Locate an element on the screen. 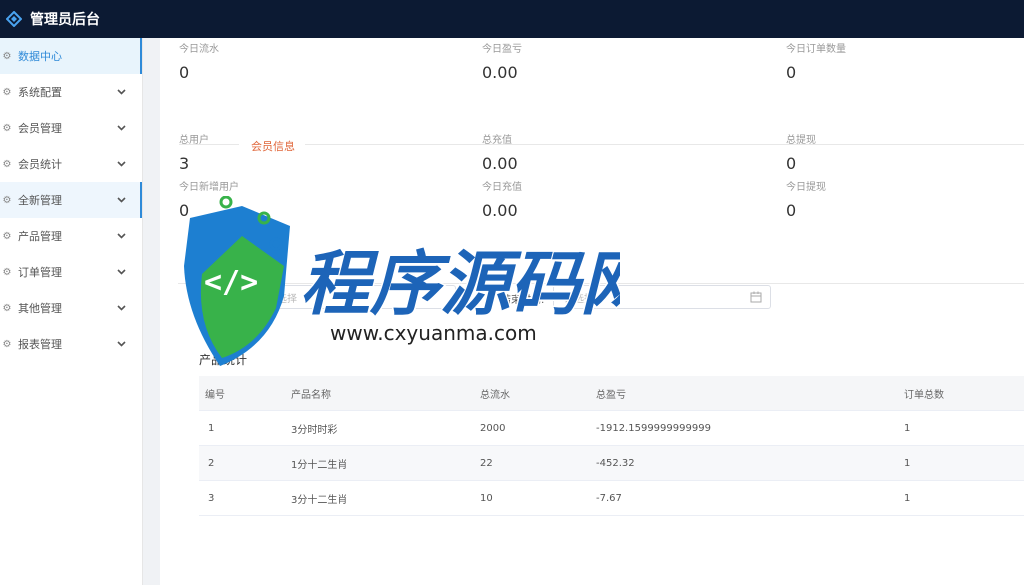  stat-label: 总充值 is located at coordinates (497, 140).